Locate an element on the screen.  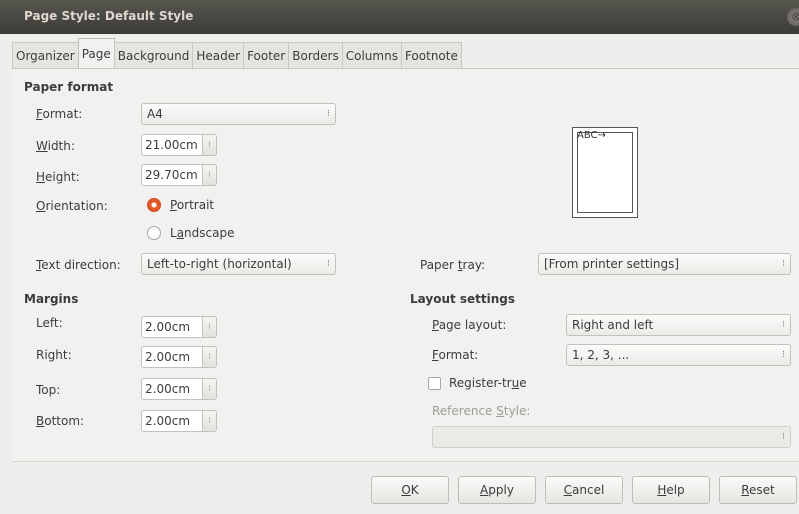
right-margin-label: Right: is located at coordinates (54, 355).